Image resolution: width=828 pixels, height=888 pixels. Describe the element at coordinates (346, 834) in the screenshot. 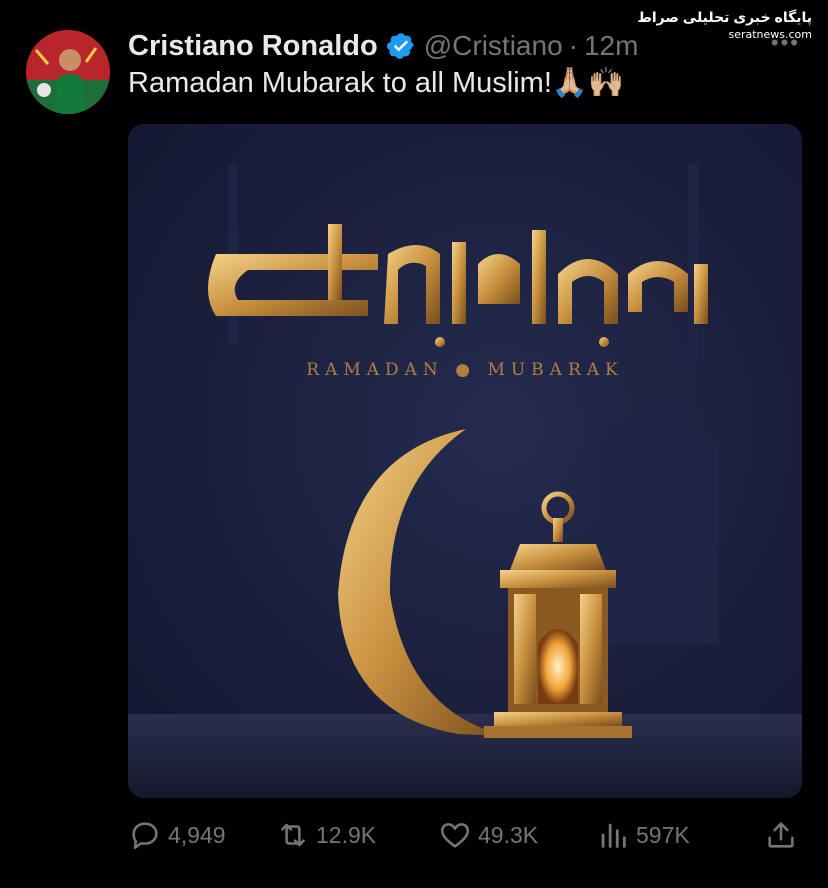

I see `retweet-count: 12.9K` at that location.